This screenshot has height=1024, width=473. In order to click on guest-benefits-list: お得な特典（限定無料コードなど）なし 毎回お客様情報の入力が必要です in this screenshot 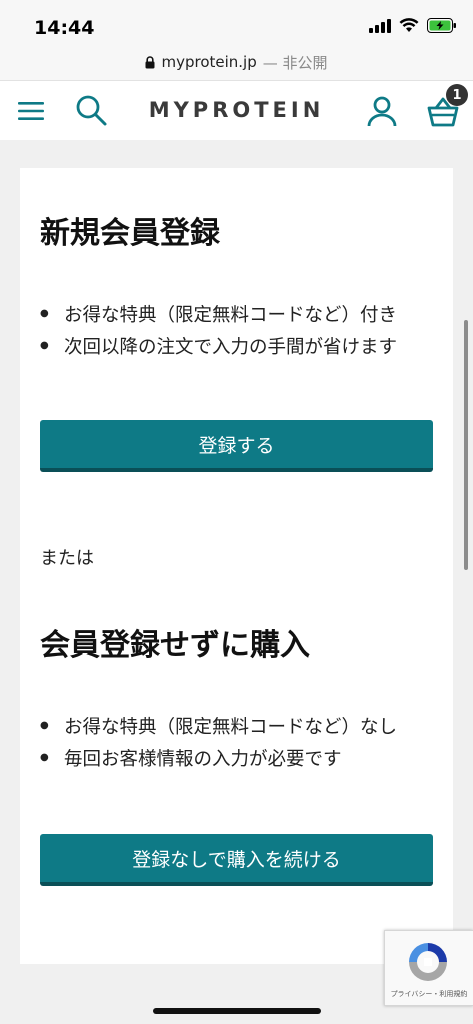, I will do `click(218, 744)`.